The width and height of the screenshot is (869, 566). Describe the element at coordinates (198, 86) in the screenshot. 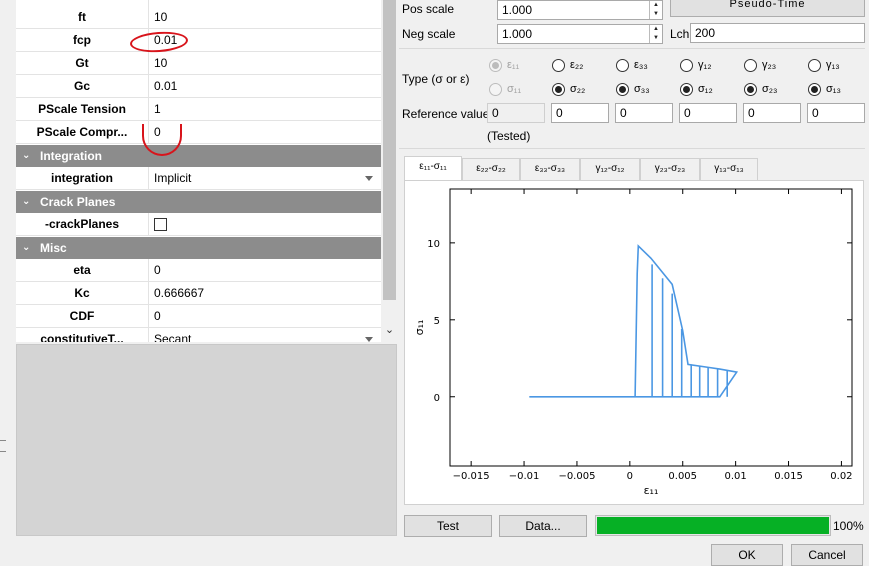

I see `property-row-gc: Gc 0.01` at that location.